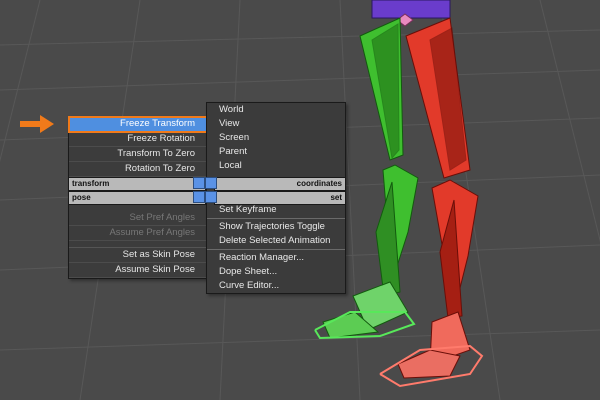 This screenshot has width=600, height=400. Describe the element at coordinates (138, 139) in the screenshot. I see `menu-item-freeze-rotation: Freeze Rotation` at that location.